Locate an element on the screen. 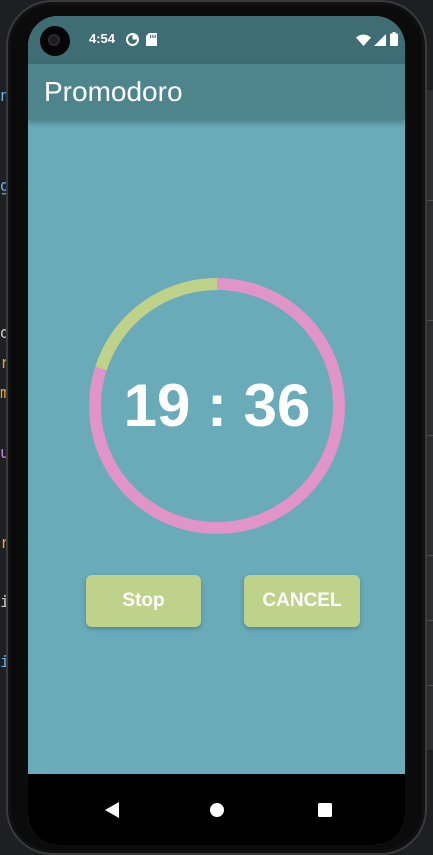  home-icon is located at coordinates (217, 812).